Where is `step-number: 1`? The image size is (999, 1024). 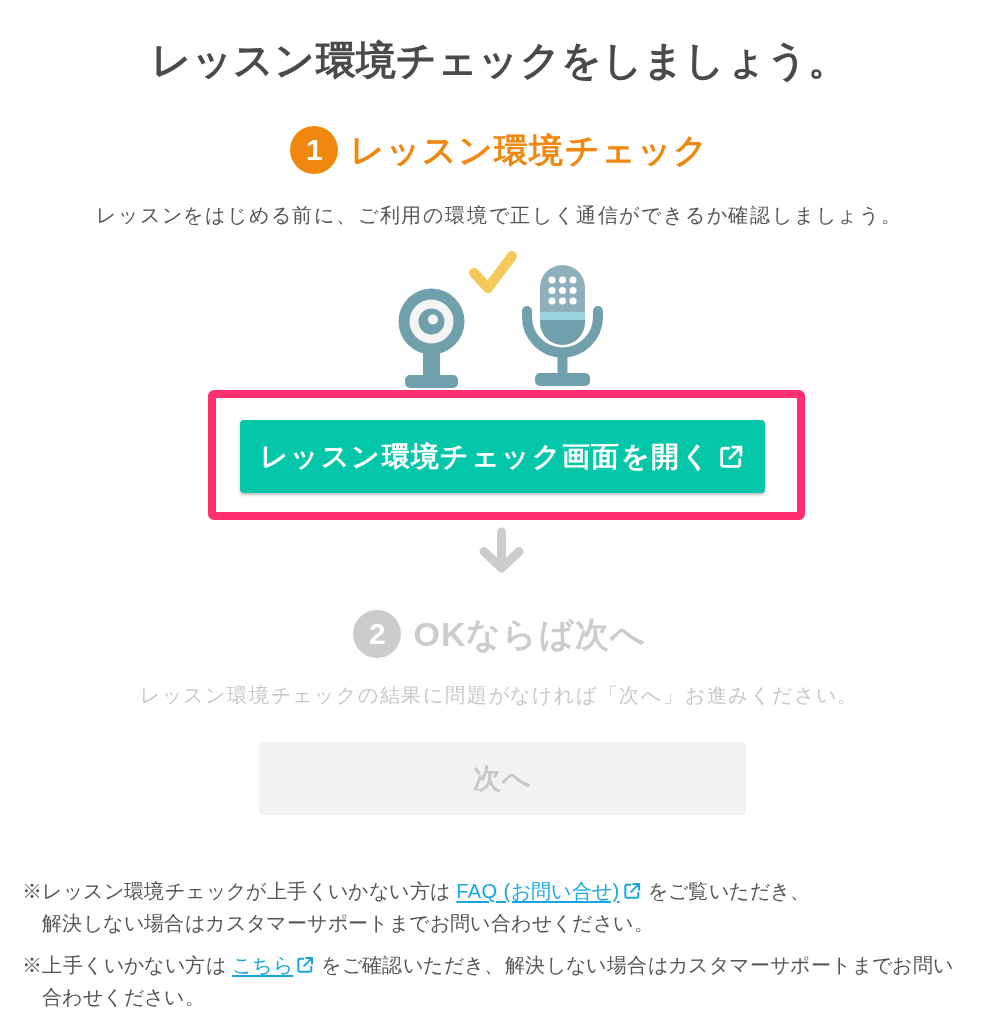 step-number: 1 is located at coordinates (314, 150).